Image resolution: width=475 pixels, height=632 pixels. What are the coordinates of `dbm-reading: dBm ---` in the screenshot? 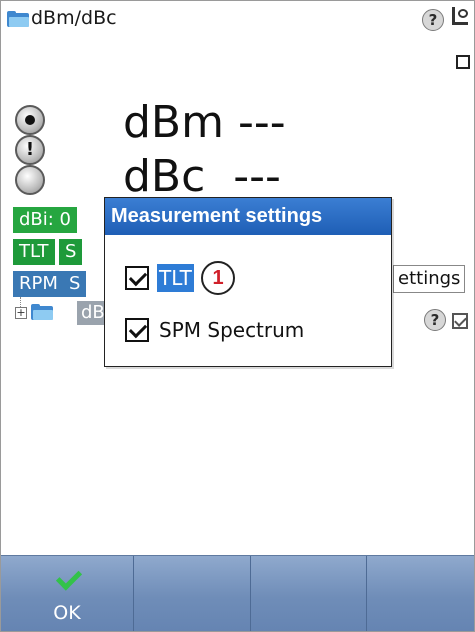 It's located at (204, 122).